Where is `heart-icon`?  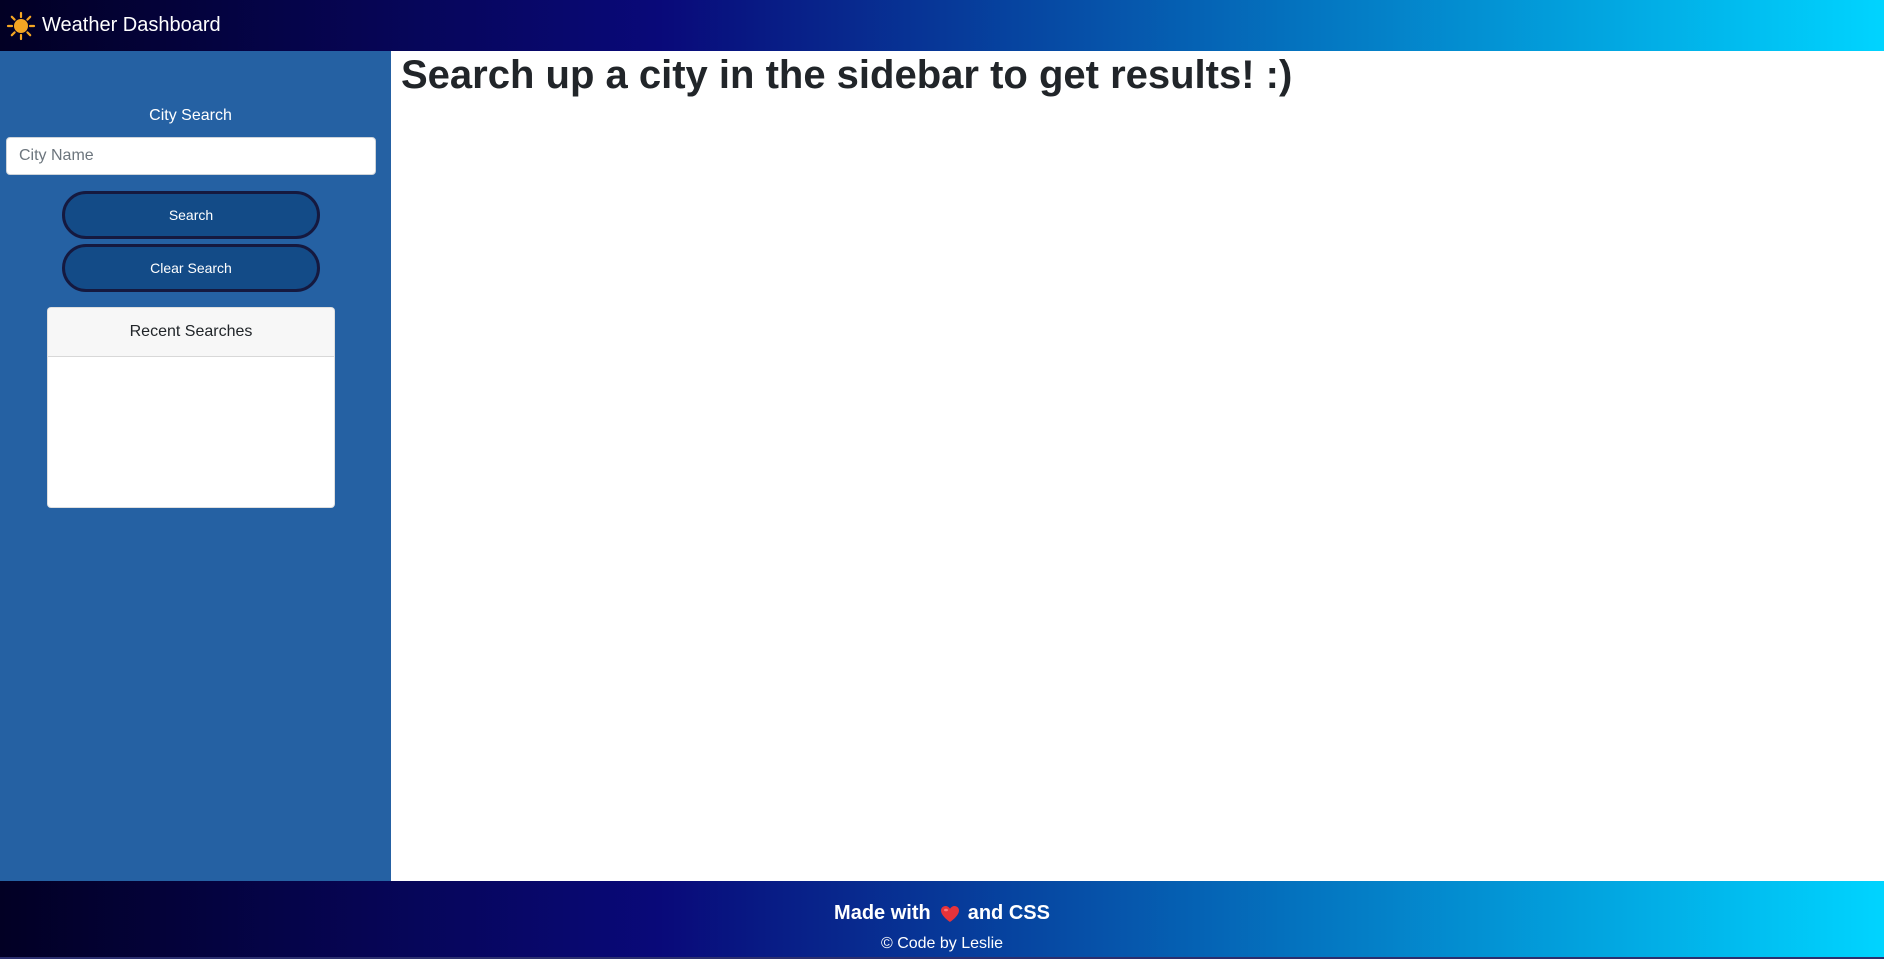 heart-icon is located at coordinates (950, 914).